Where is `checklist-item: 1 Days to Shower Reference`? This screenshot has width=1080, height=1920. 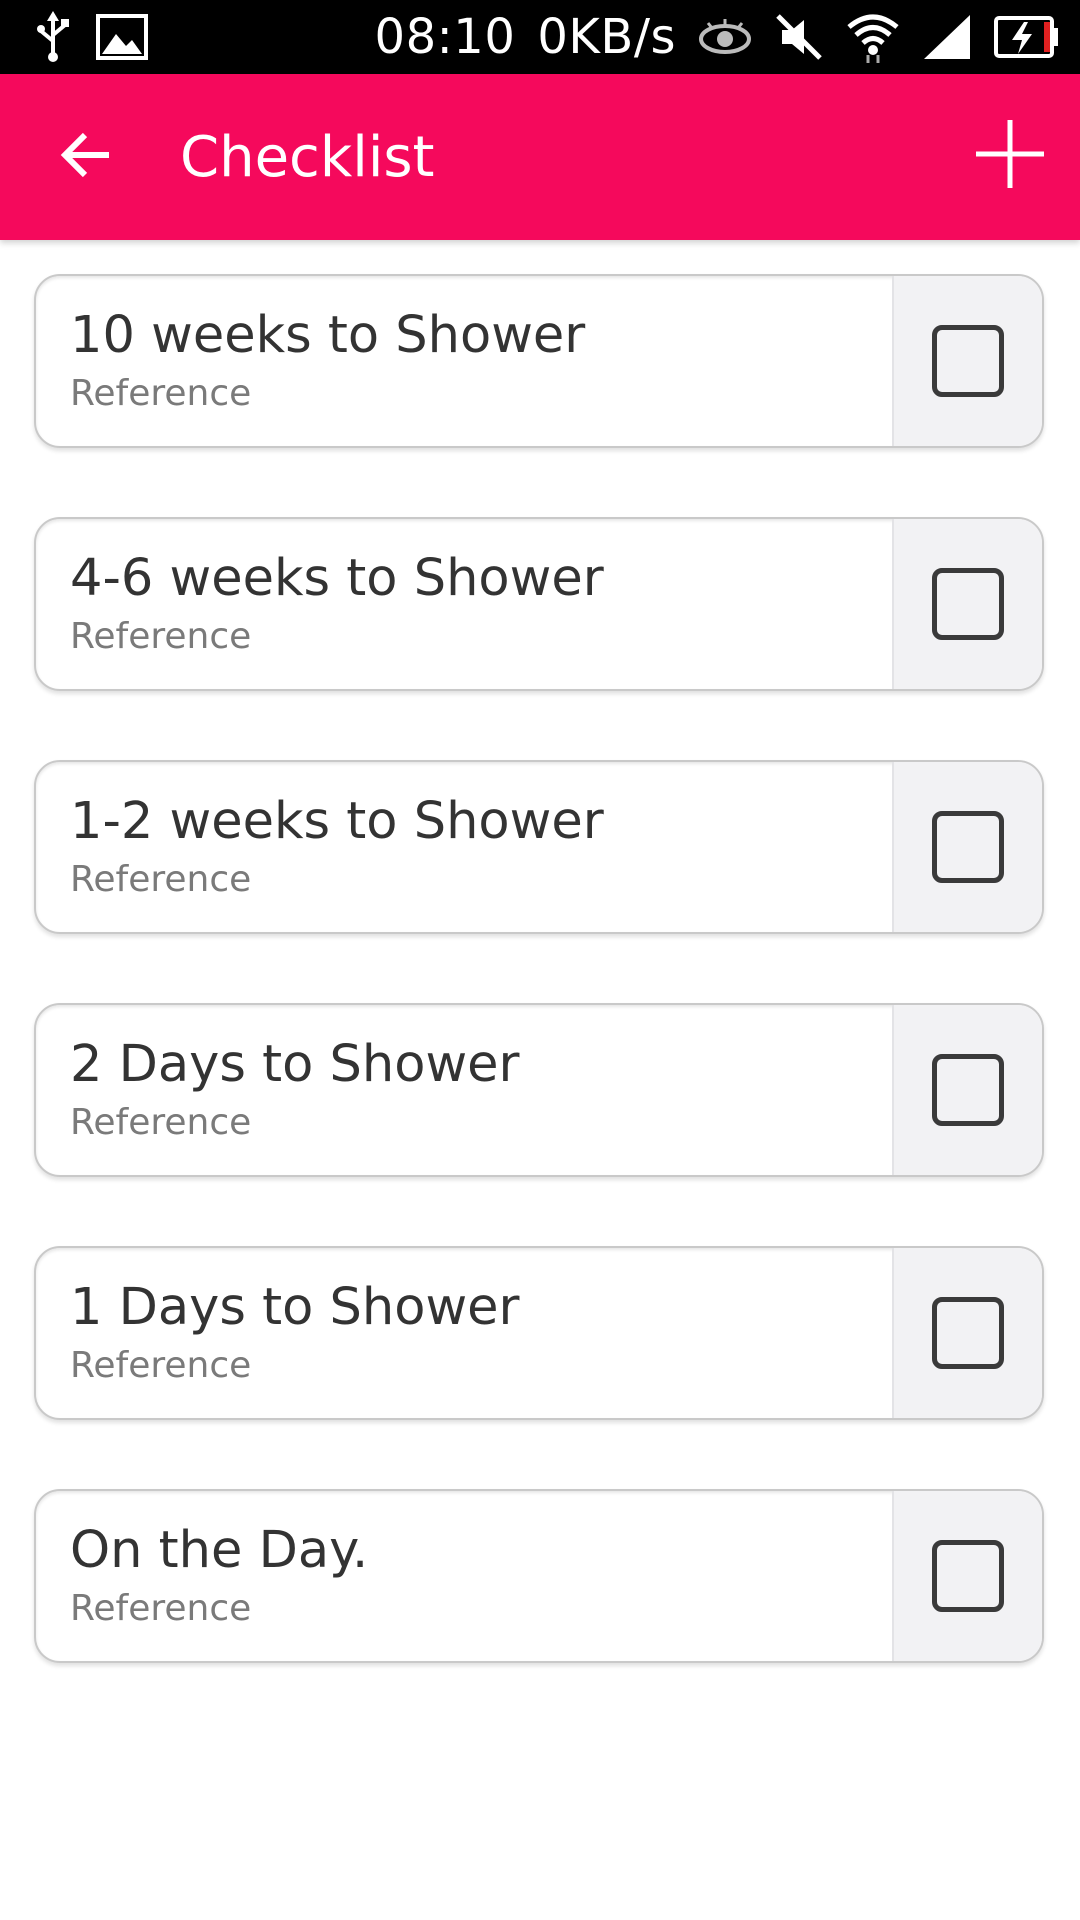
checklist-item: 1 Days to Shower Reference is located at coordinates (539, 1333).